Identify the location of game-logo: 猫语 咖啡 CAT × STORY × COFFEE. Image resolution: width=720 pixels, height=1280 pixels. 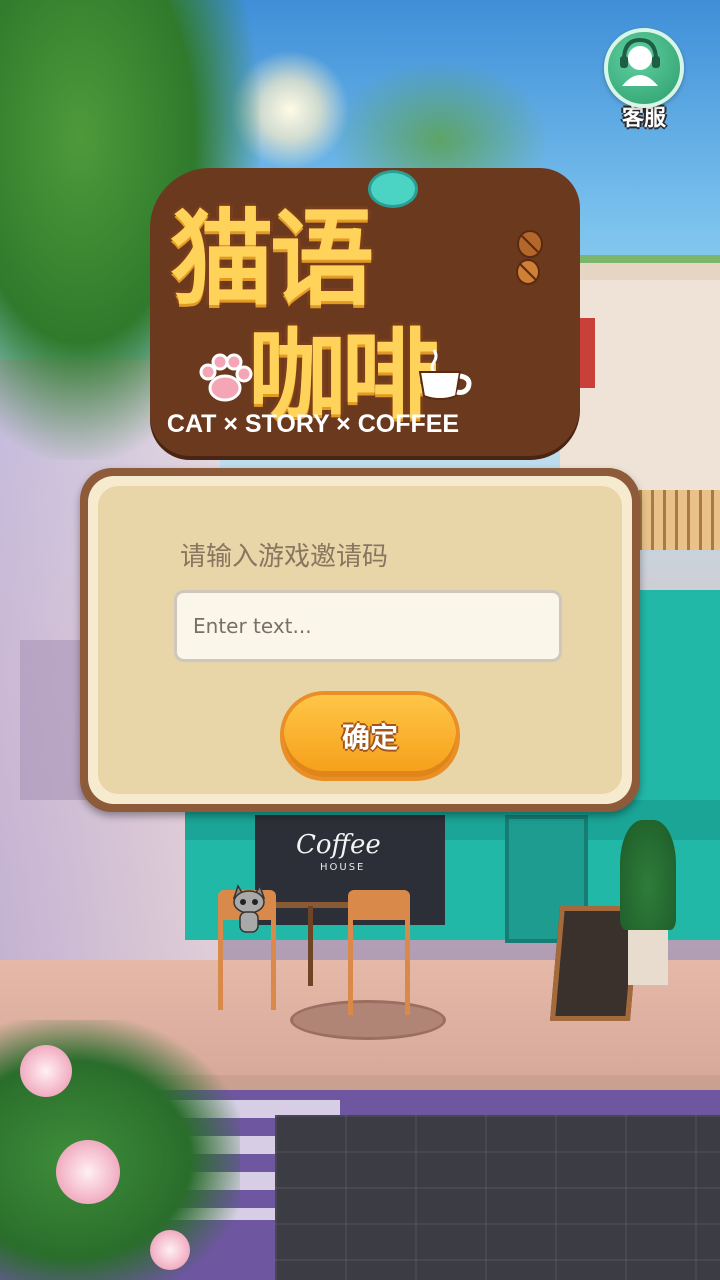
(365, 312).